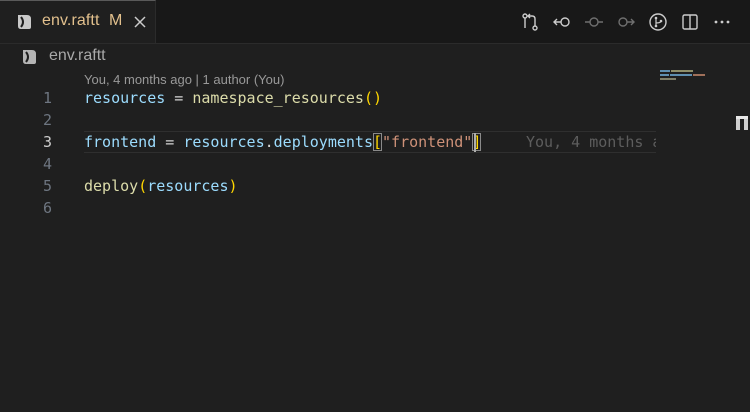  What do you see at coordinates (47, 208) in the screenshot?
I see `line-number: 6` at bounding box center [47, 208].